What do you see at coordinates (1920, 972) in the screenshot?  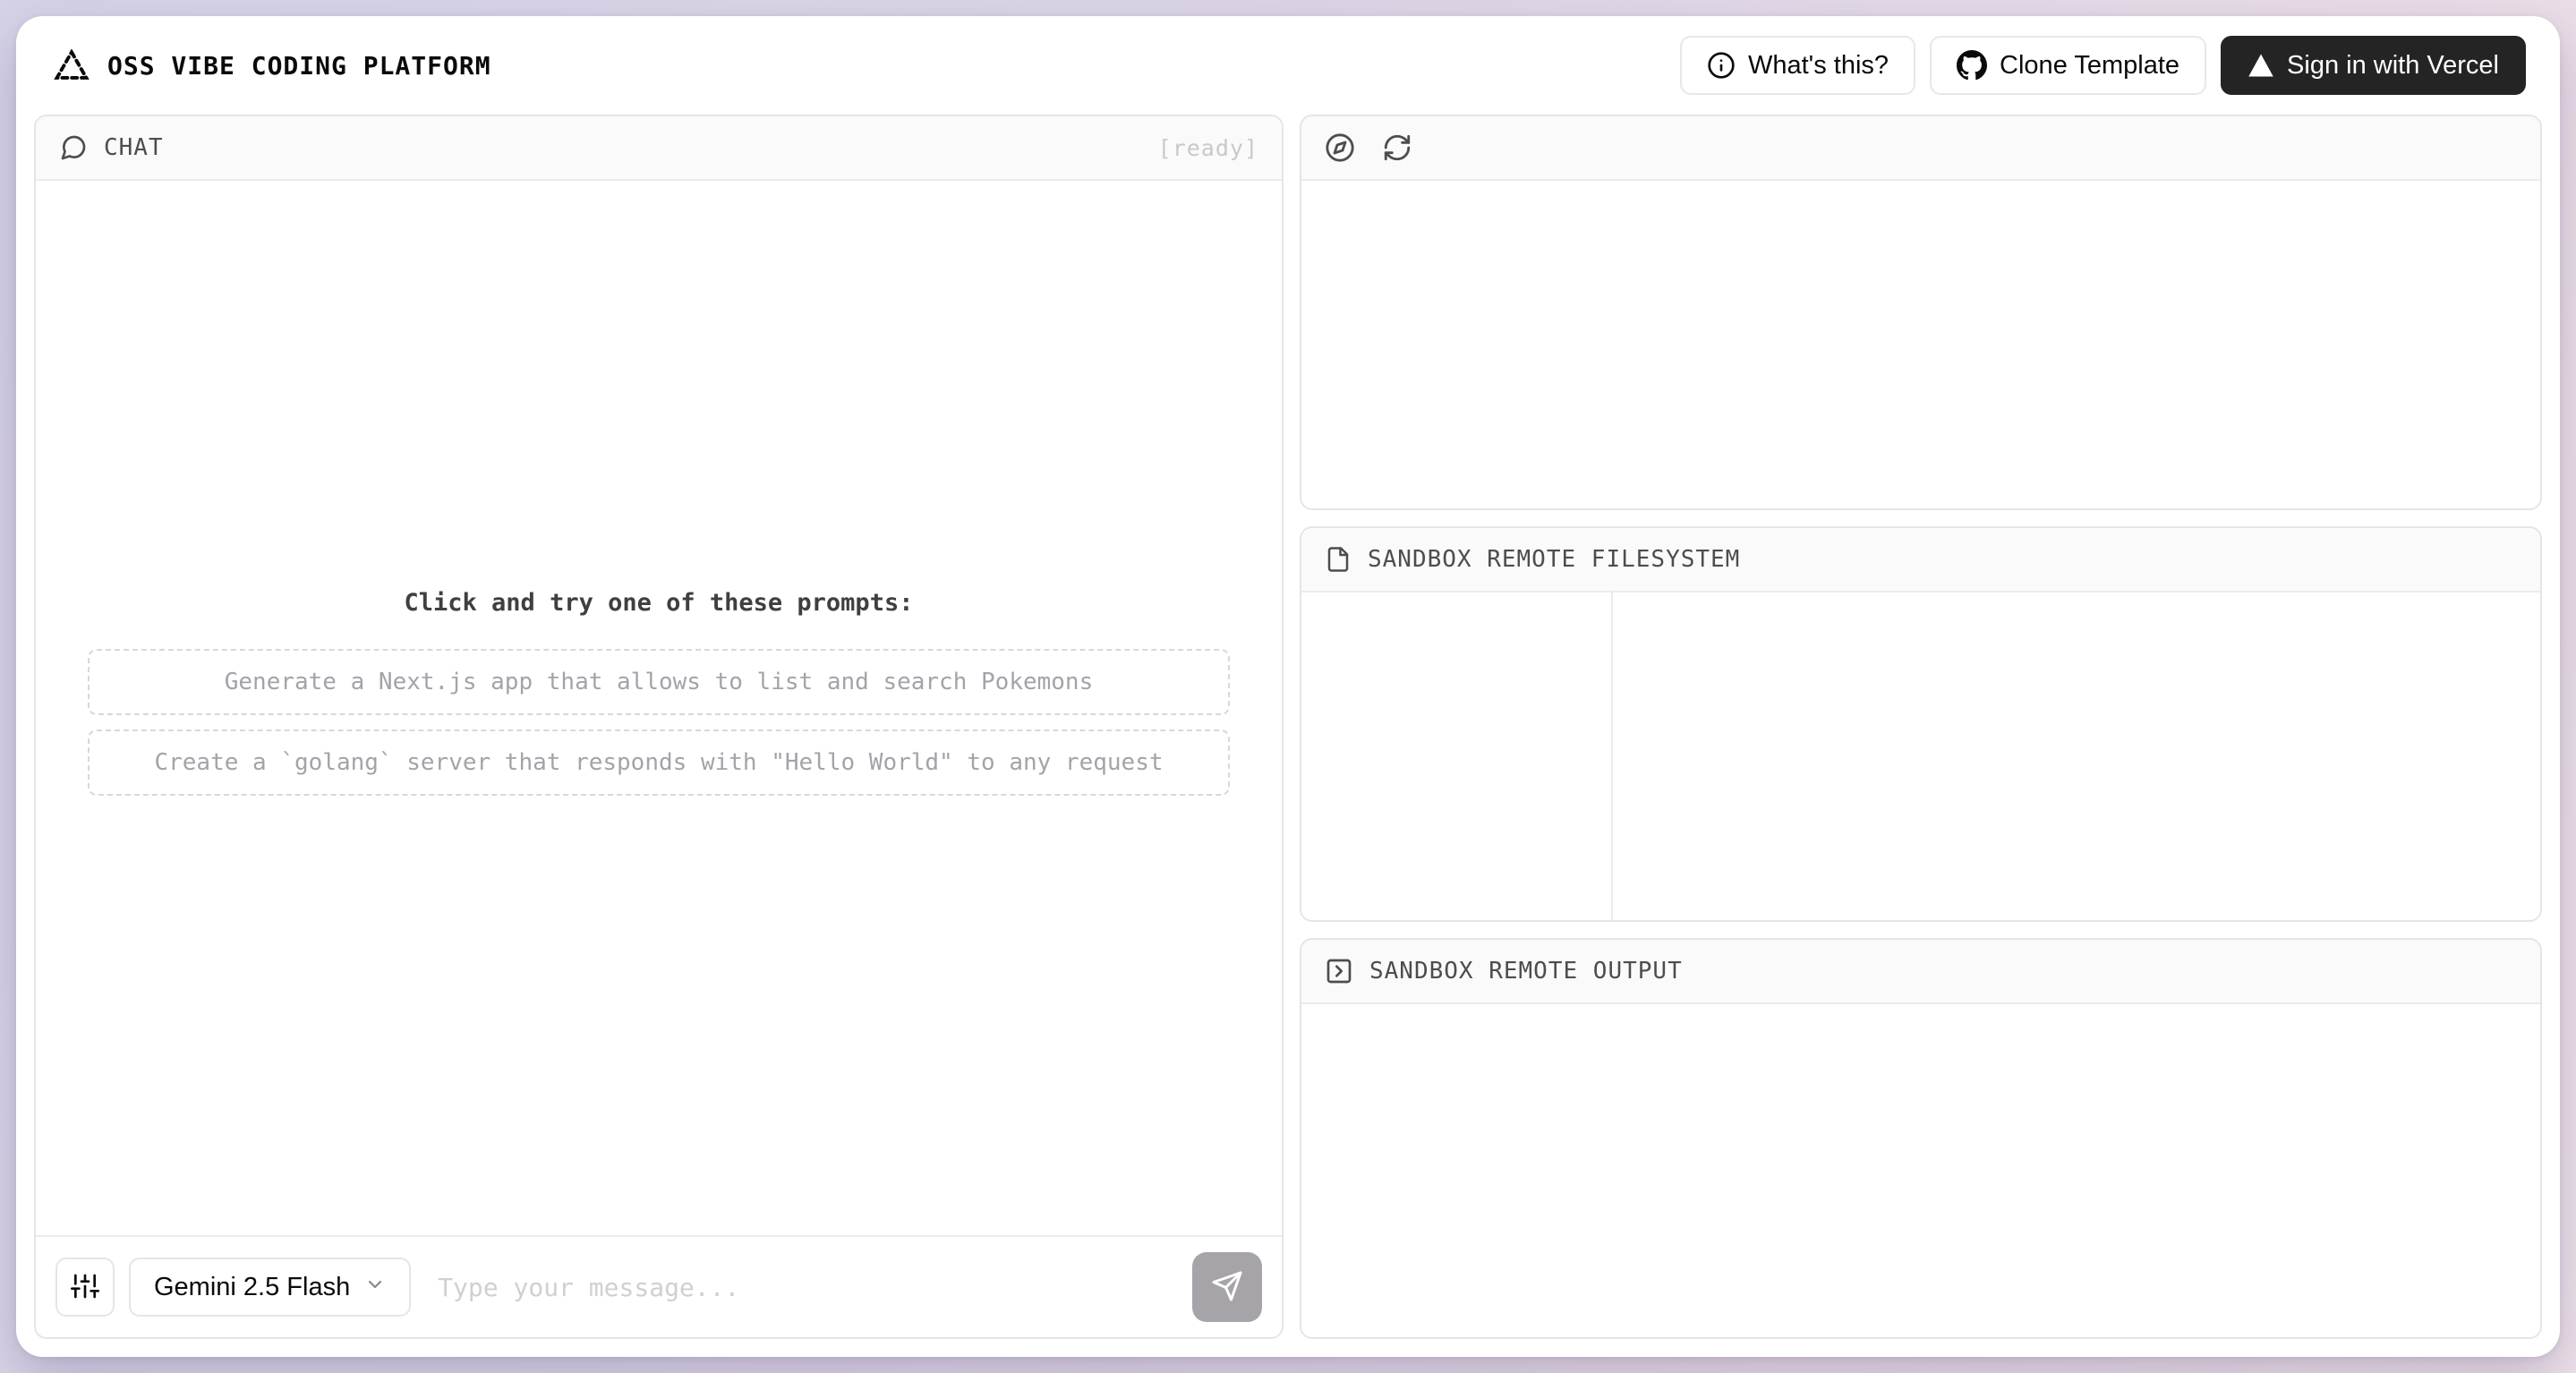 I see `output-panel-header: SANDBOX REMOTE OUTPUT` at bounding box center [1920, 972].